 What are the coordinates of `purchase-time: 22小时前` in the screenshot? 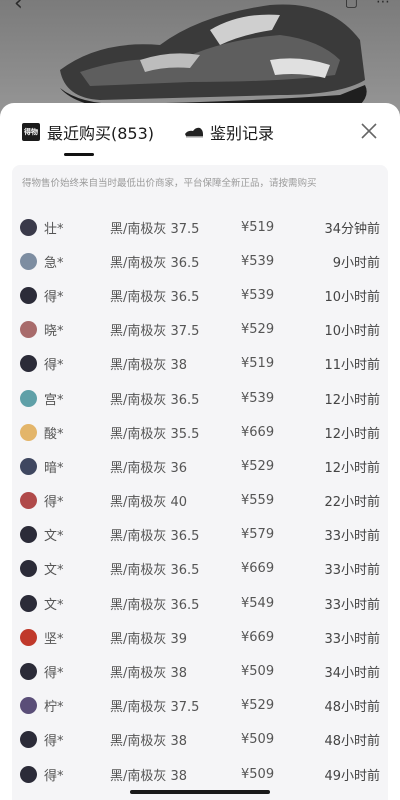 It's located at (352, 503).